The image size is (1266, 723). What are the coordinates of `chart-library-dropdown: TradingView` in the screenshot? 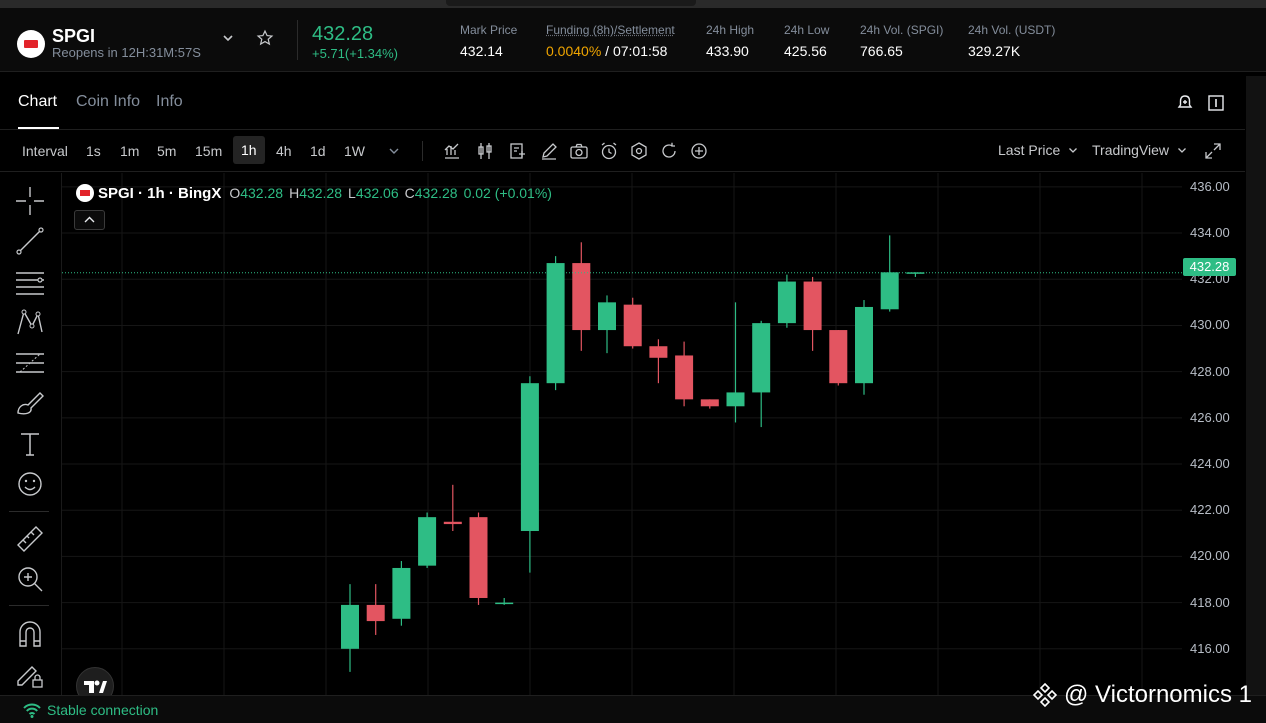 It's located at (1139, 150).